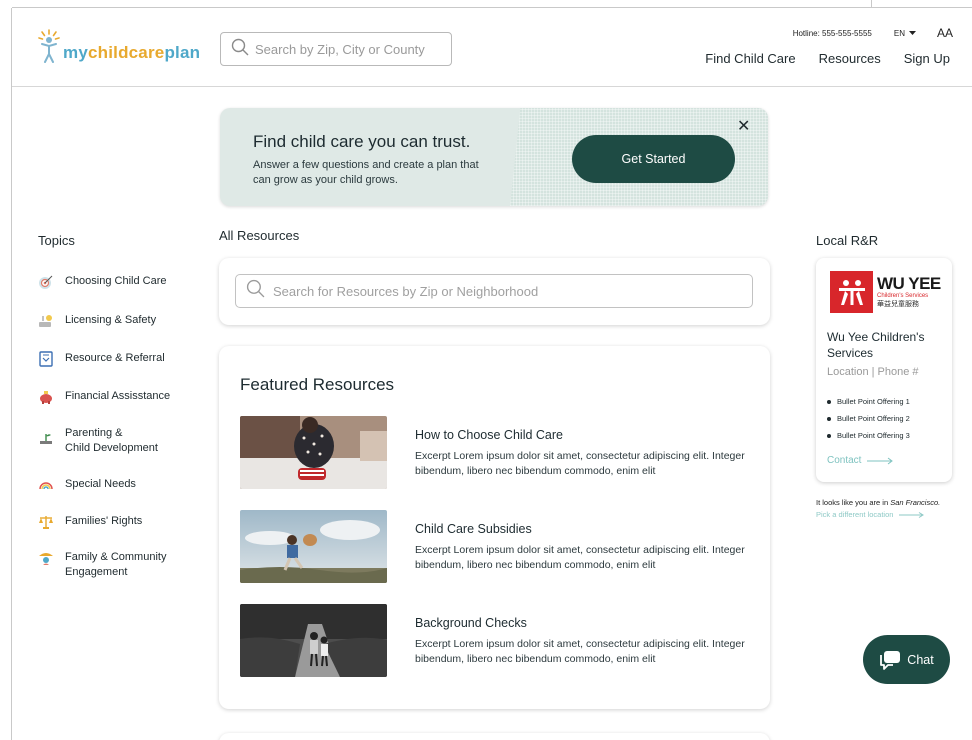 This screenshot has width=972, height=740. I want to click on location-notice: It looks like you are in San Francisco., so click(878, 502).